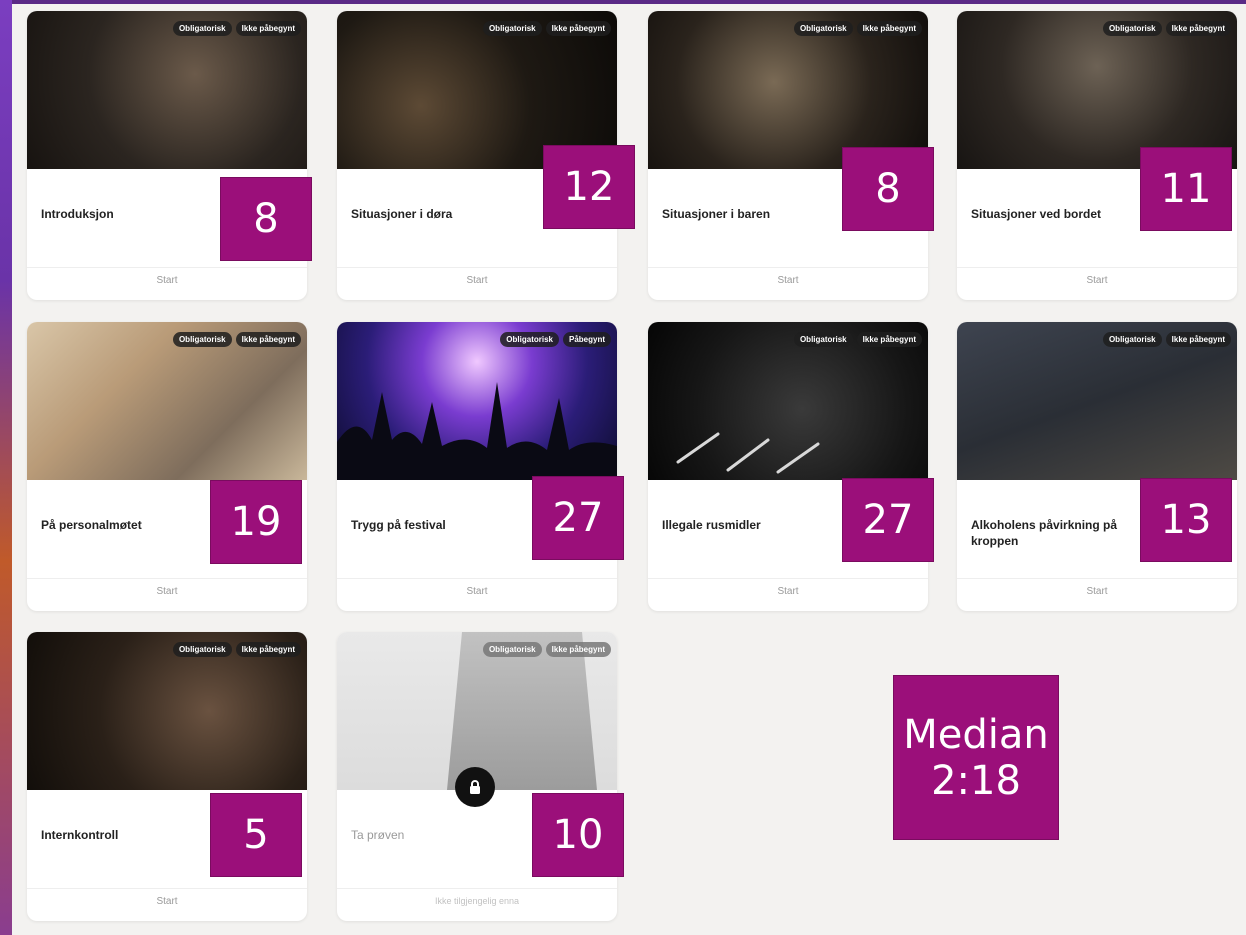 This screenshot has width=1246, height=935. I want to click on course-title: Alkoholens påvirkning på kroppen, so click(1044, 533).